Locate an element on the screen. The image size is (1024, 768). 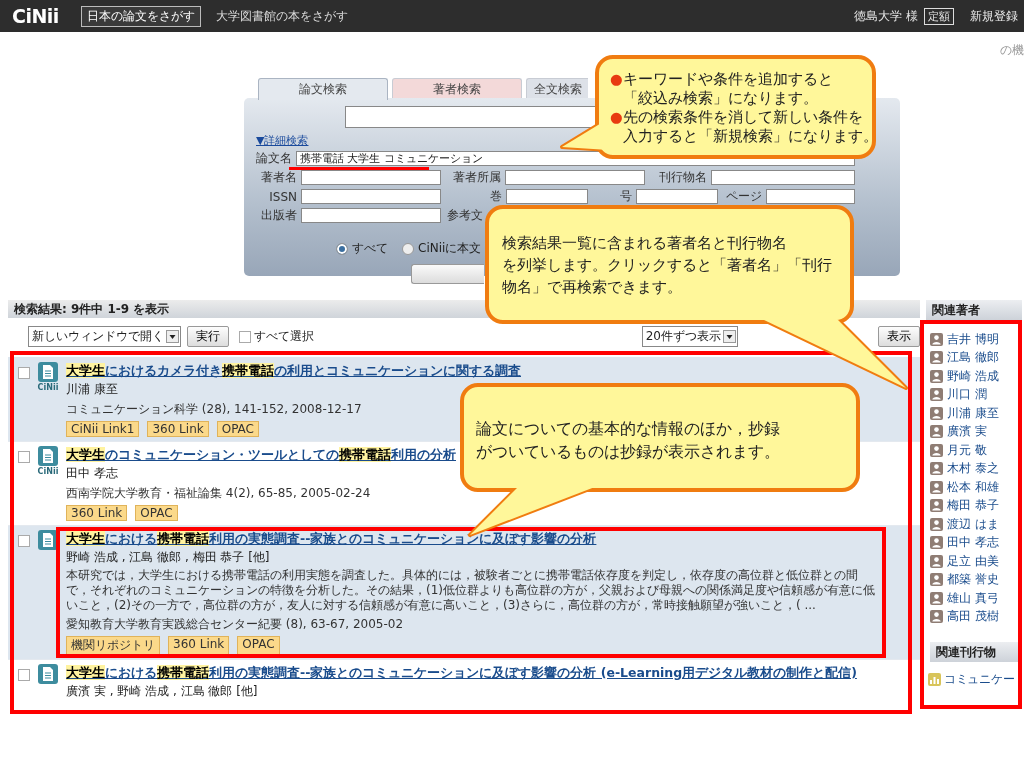
author-list: 田中 孝志 is located at coordinates (473, 473).